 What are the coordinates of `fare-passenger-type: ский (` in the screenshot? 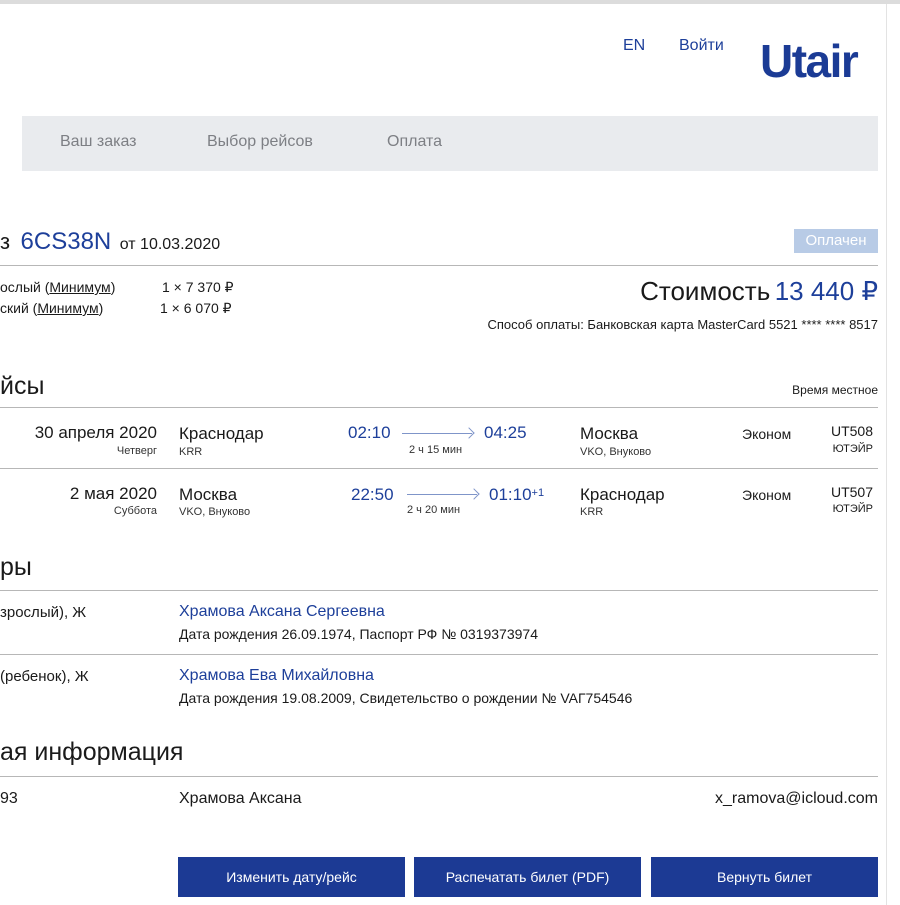 It's located at (19, 308).